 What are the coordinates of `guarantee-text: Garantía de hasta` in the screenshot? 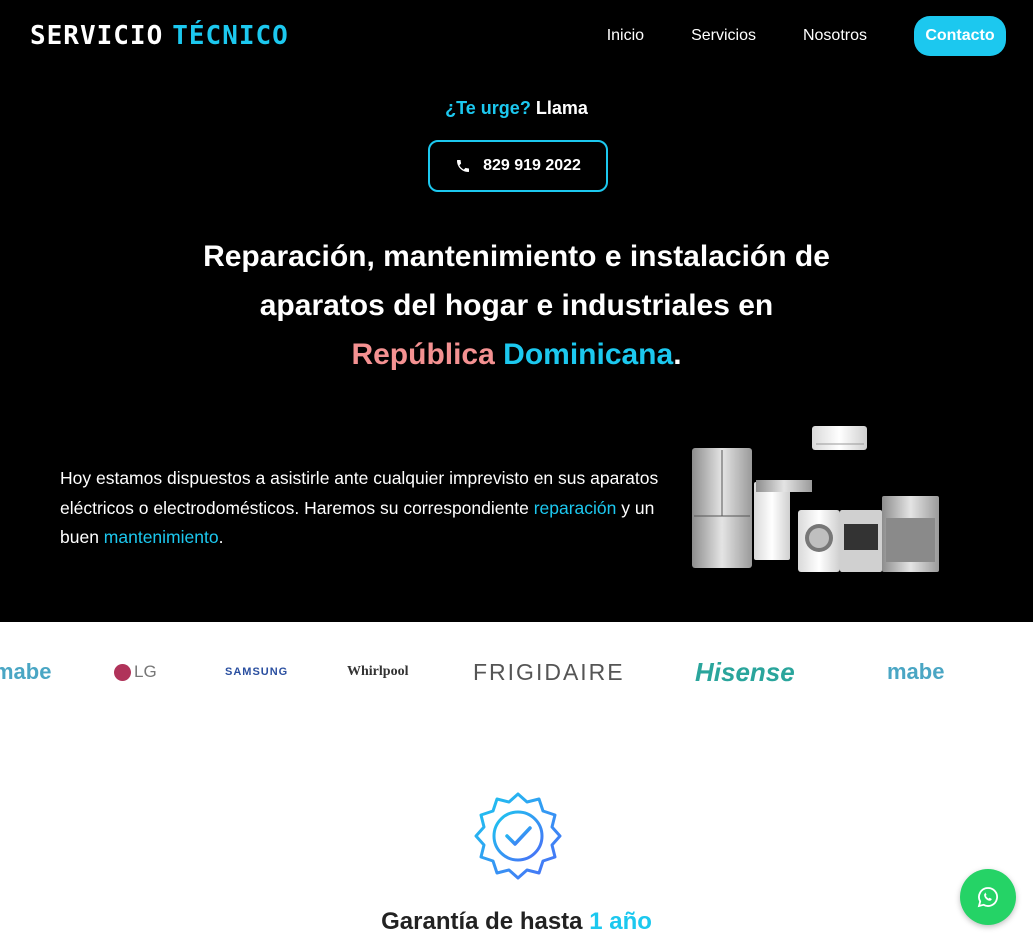 It's located at (482, 921).